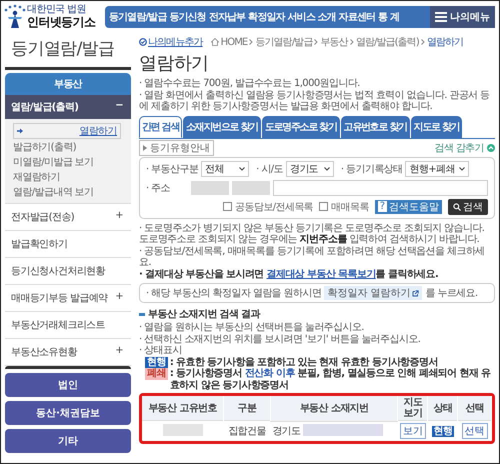 This screenshot has height=464, width=500. Describe the element at coordinates (388, 17) in the screenshot. I see `nav-link: 통 계` at that location.